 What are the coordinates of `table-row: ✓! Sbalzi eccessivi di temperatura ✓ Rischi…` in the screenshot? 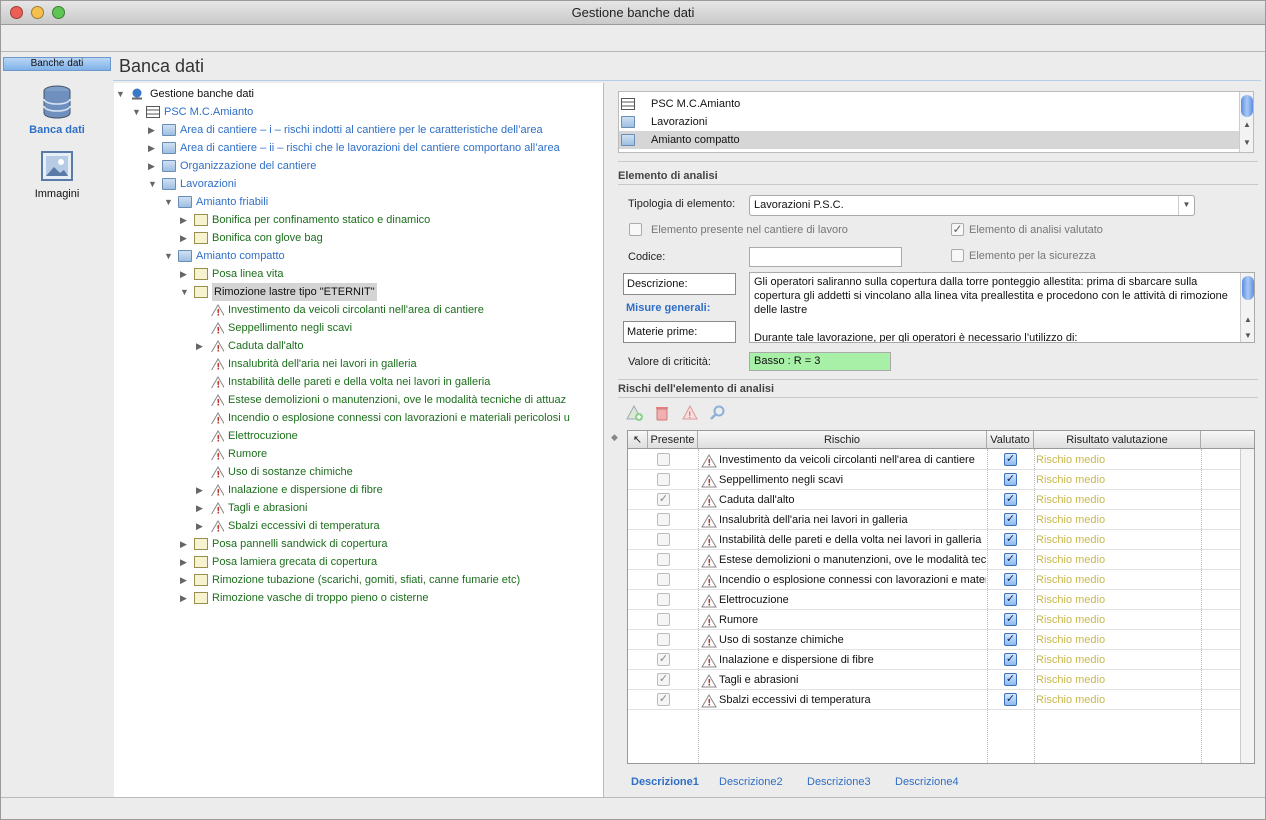 It's located at (934, 700).